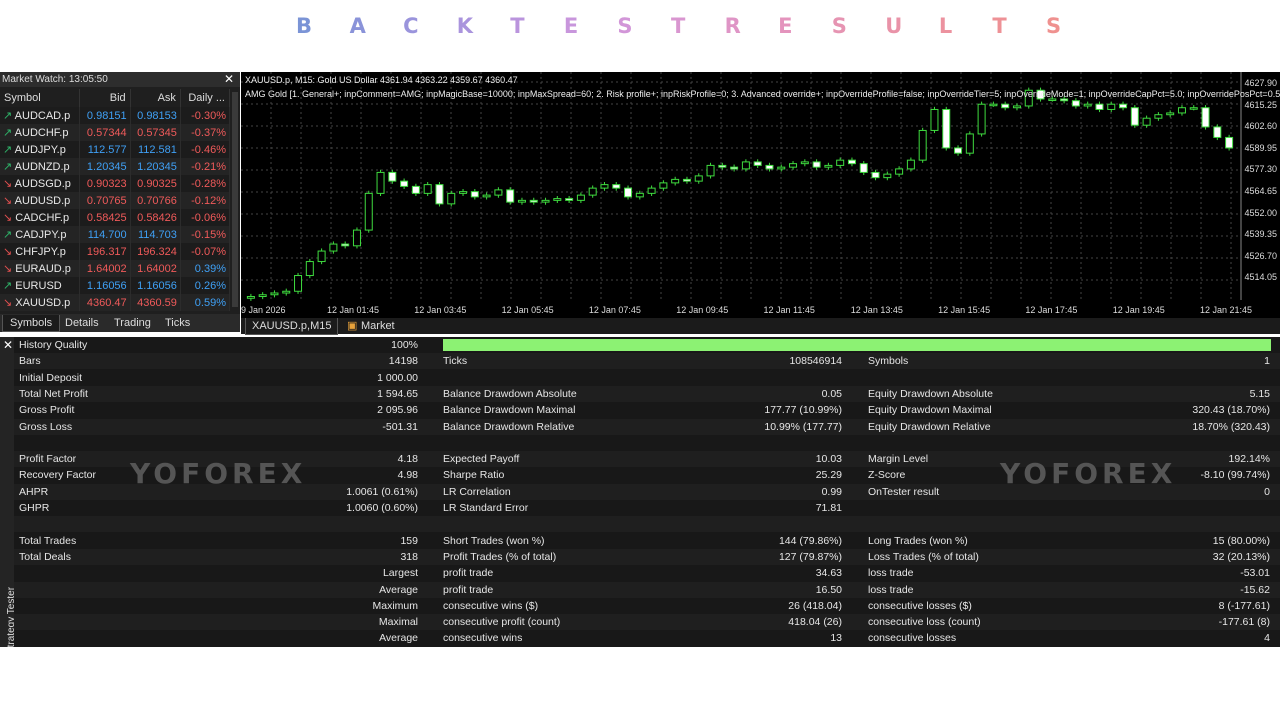  I want to click on banner-letter: C, so click(411, 26).